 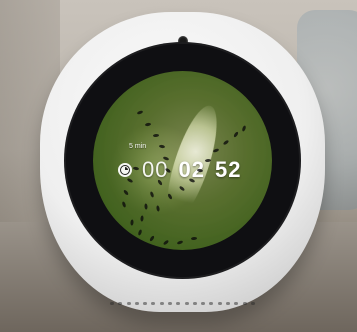 I want to click on timer-icon, so click(x=125, y=170).